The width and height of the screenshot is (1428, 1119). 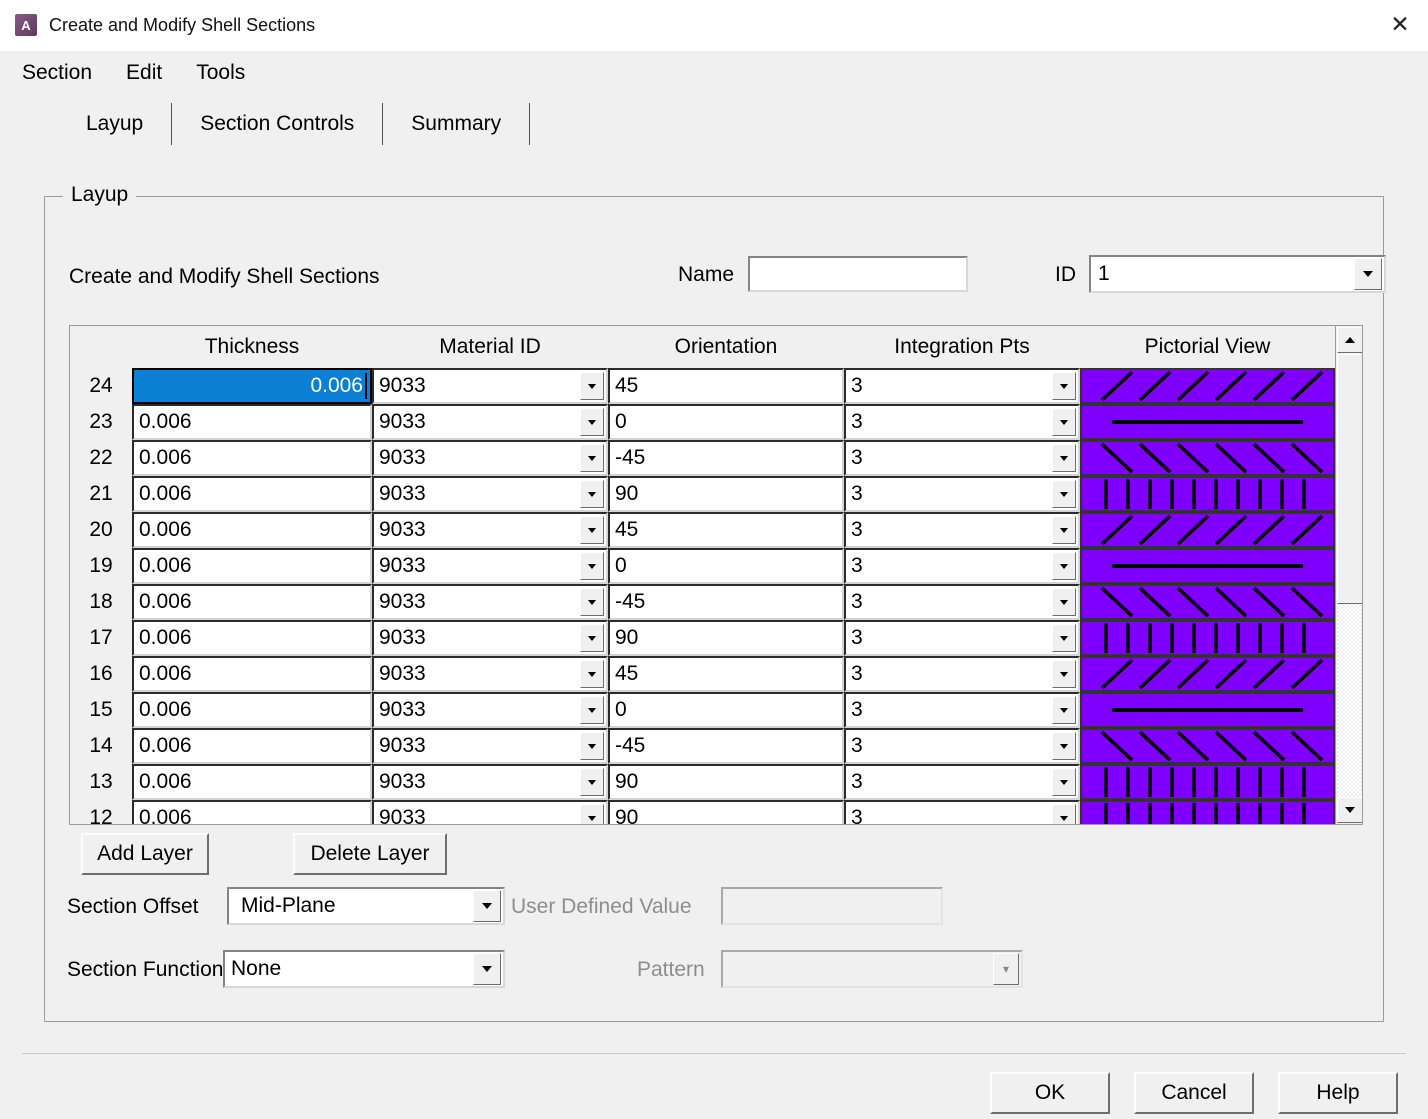 What do you see at coordinates (716, 674) in the screenshot?
I see `table-row: 16 0.006 9033 45 3` at bounding box center [716, 674].